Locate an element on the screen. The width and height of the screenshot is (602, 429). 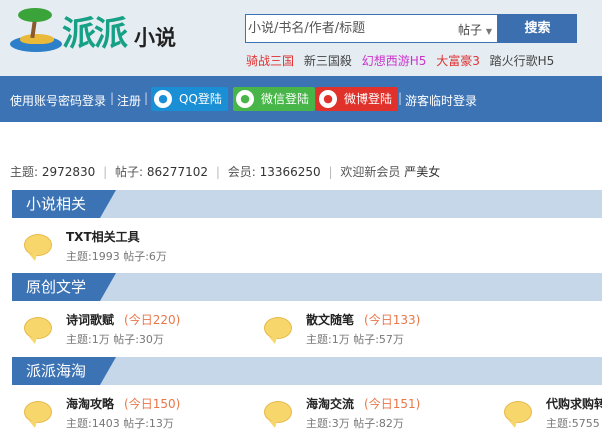
posts-count: 86277102 is located at coordinates (177, 172).